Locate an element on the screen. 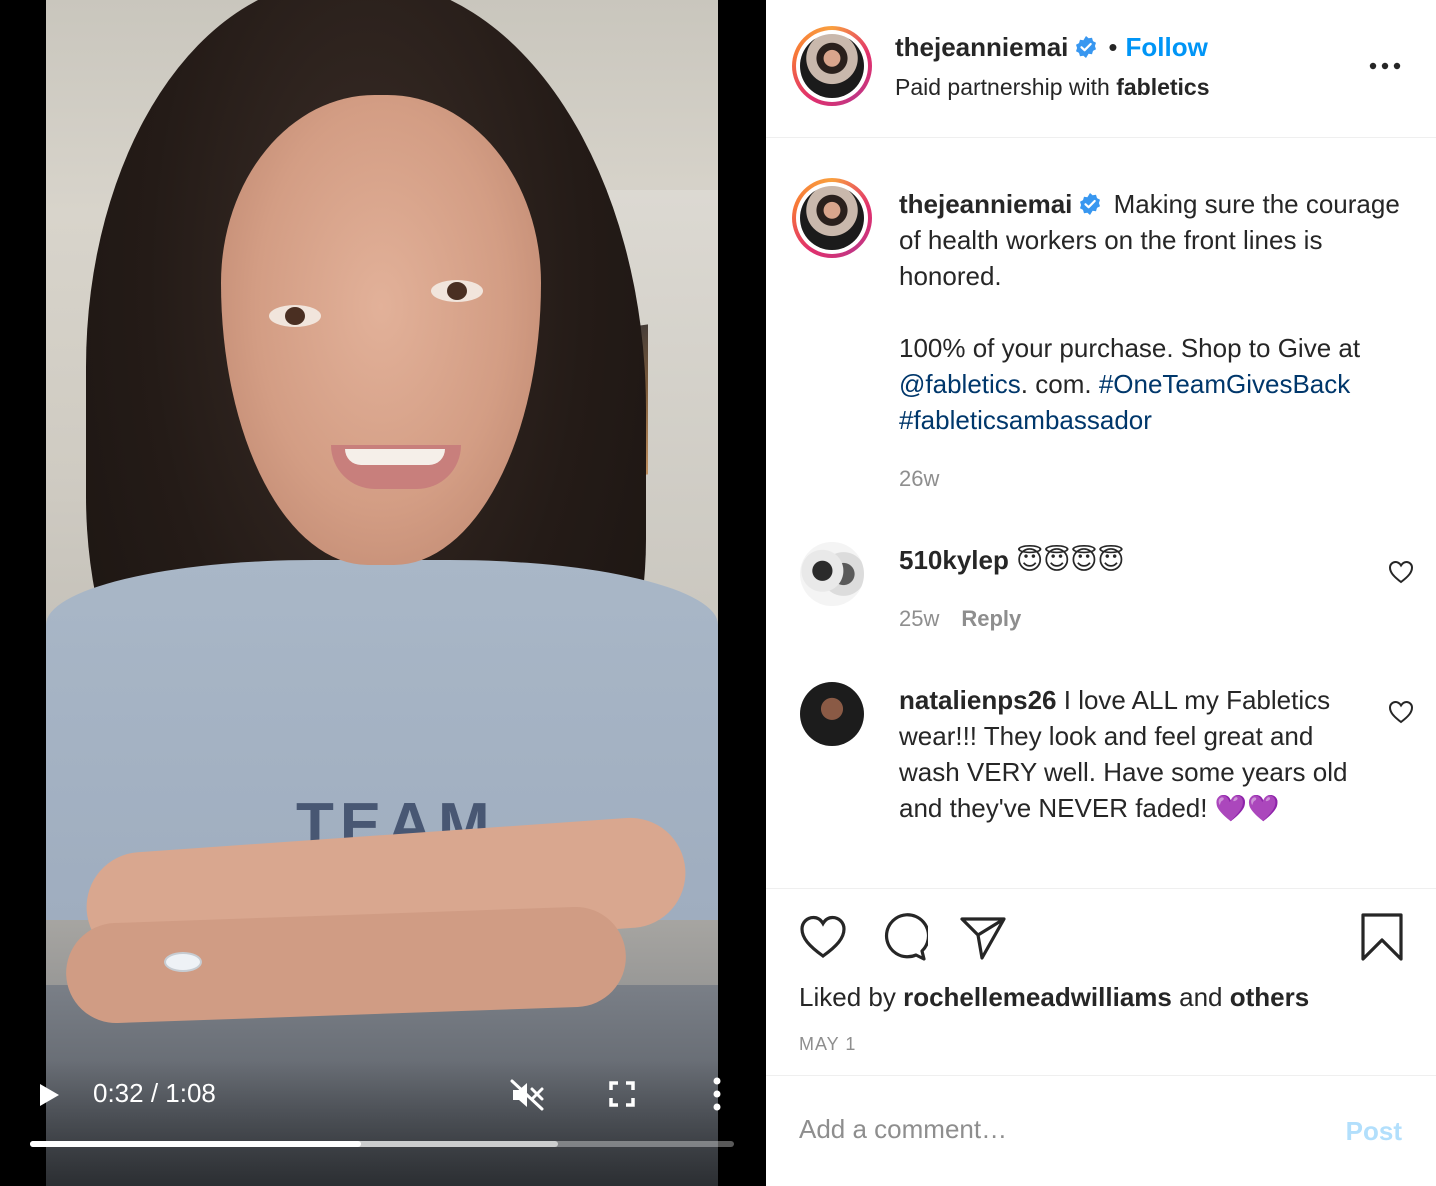 Image resolution: width=1436 pixels, height=1186 pixels. liked-by-user-link: rochellemeadwilliams is located at coordinates (1037, 997).